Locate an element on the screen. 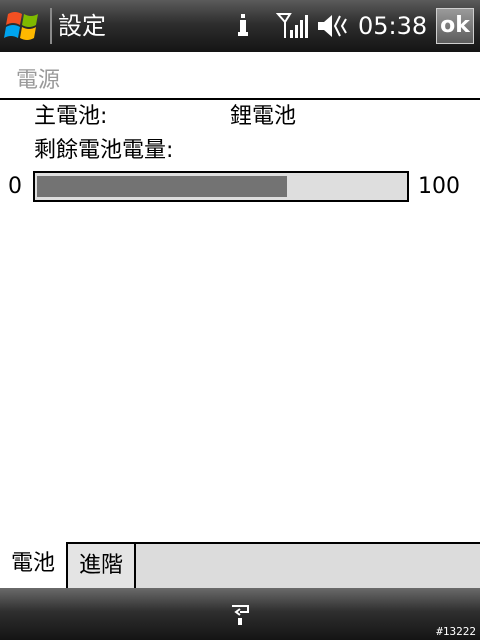  keyboard-sip-icon is located at coordinates (240, 614).